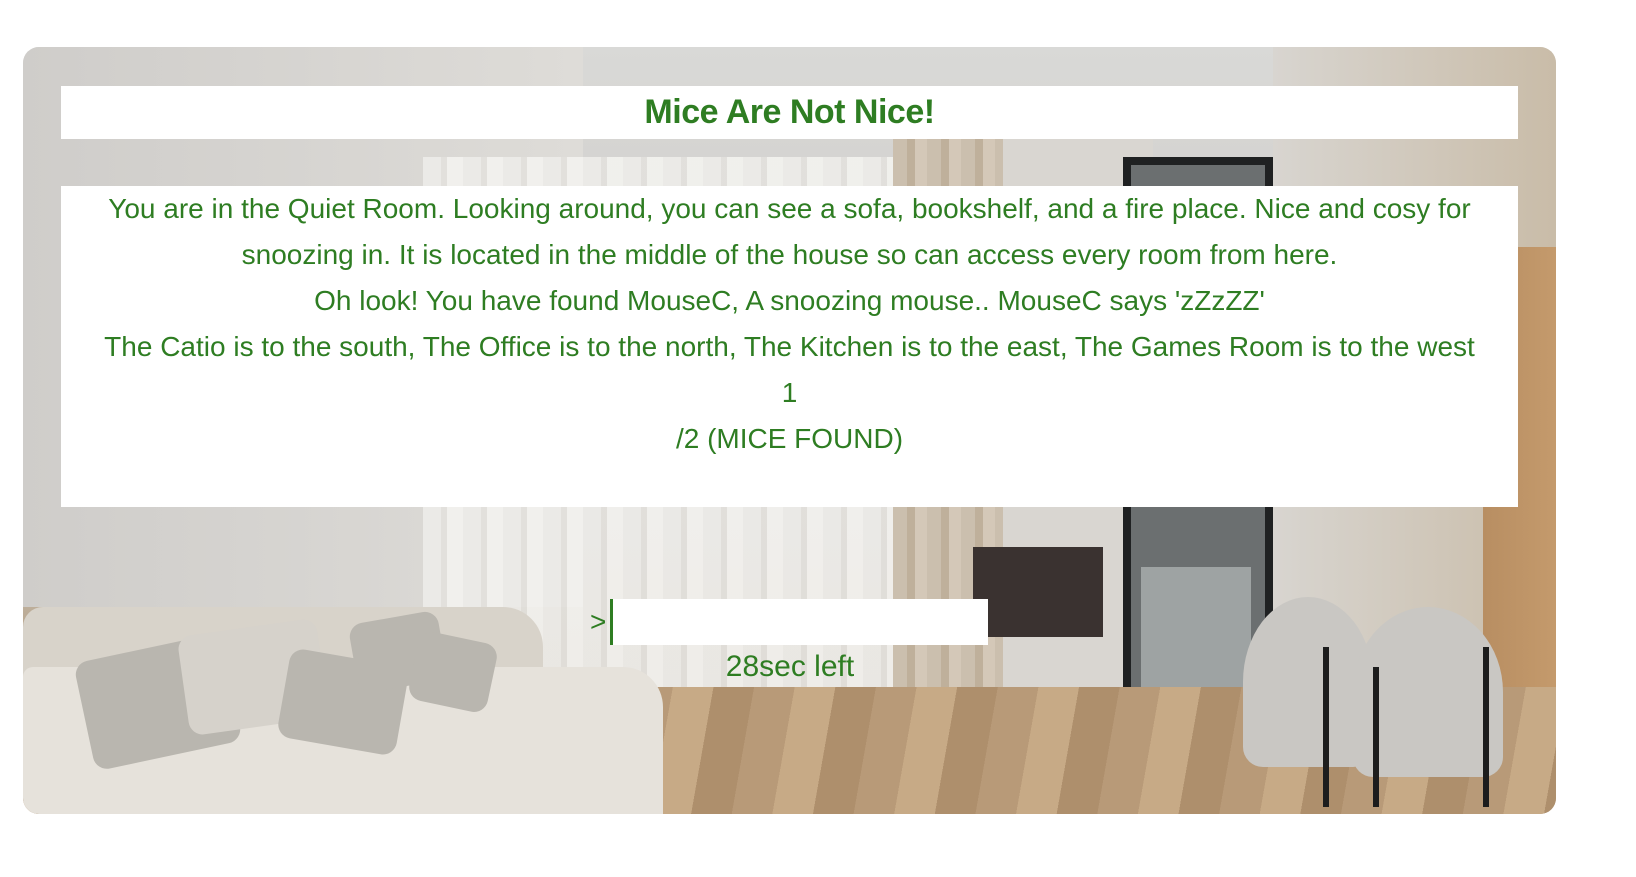  What do you see at coordinates (598, 621) in the screenshot?
I see `prompt-symbol: >` at bounding box center [598, 621].